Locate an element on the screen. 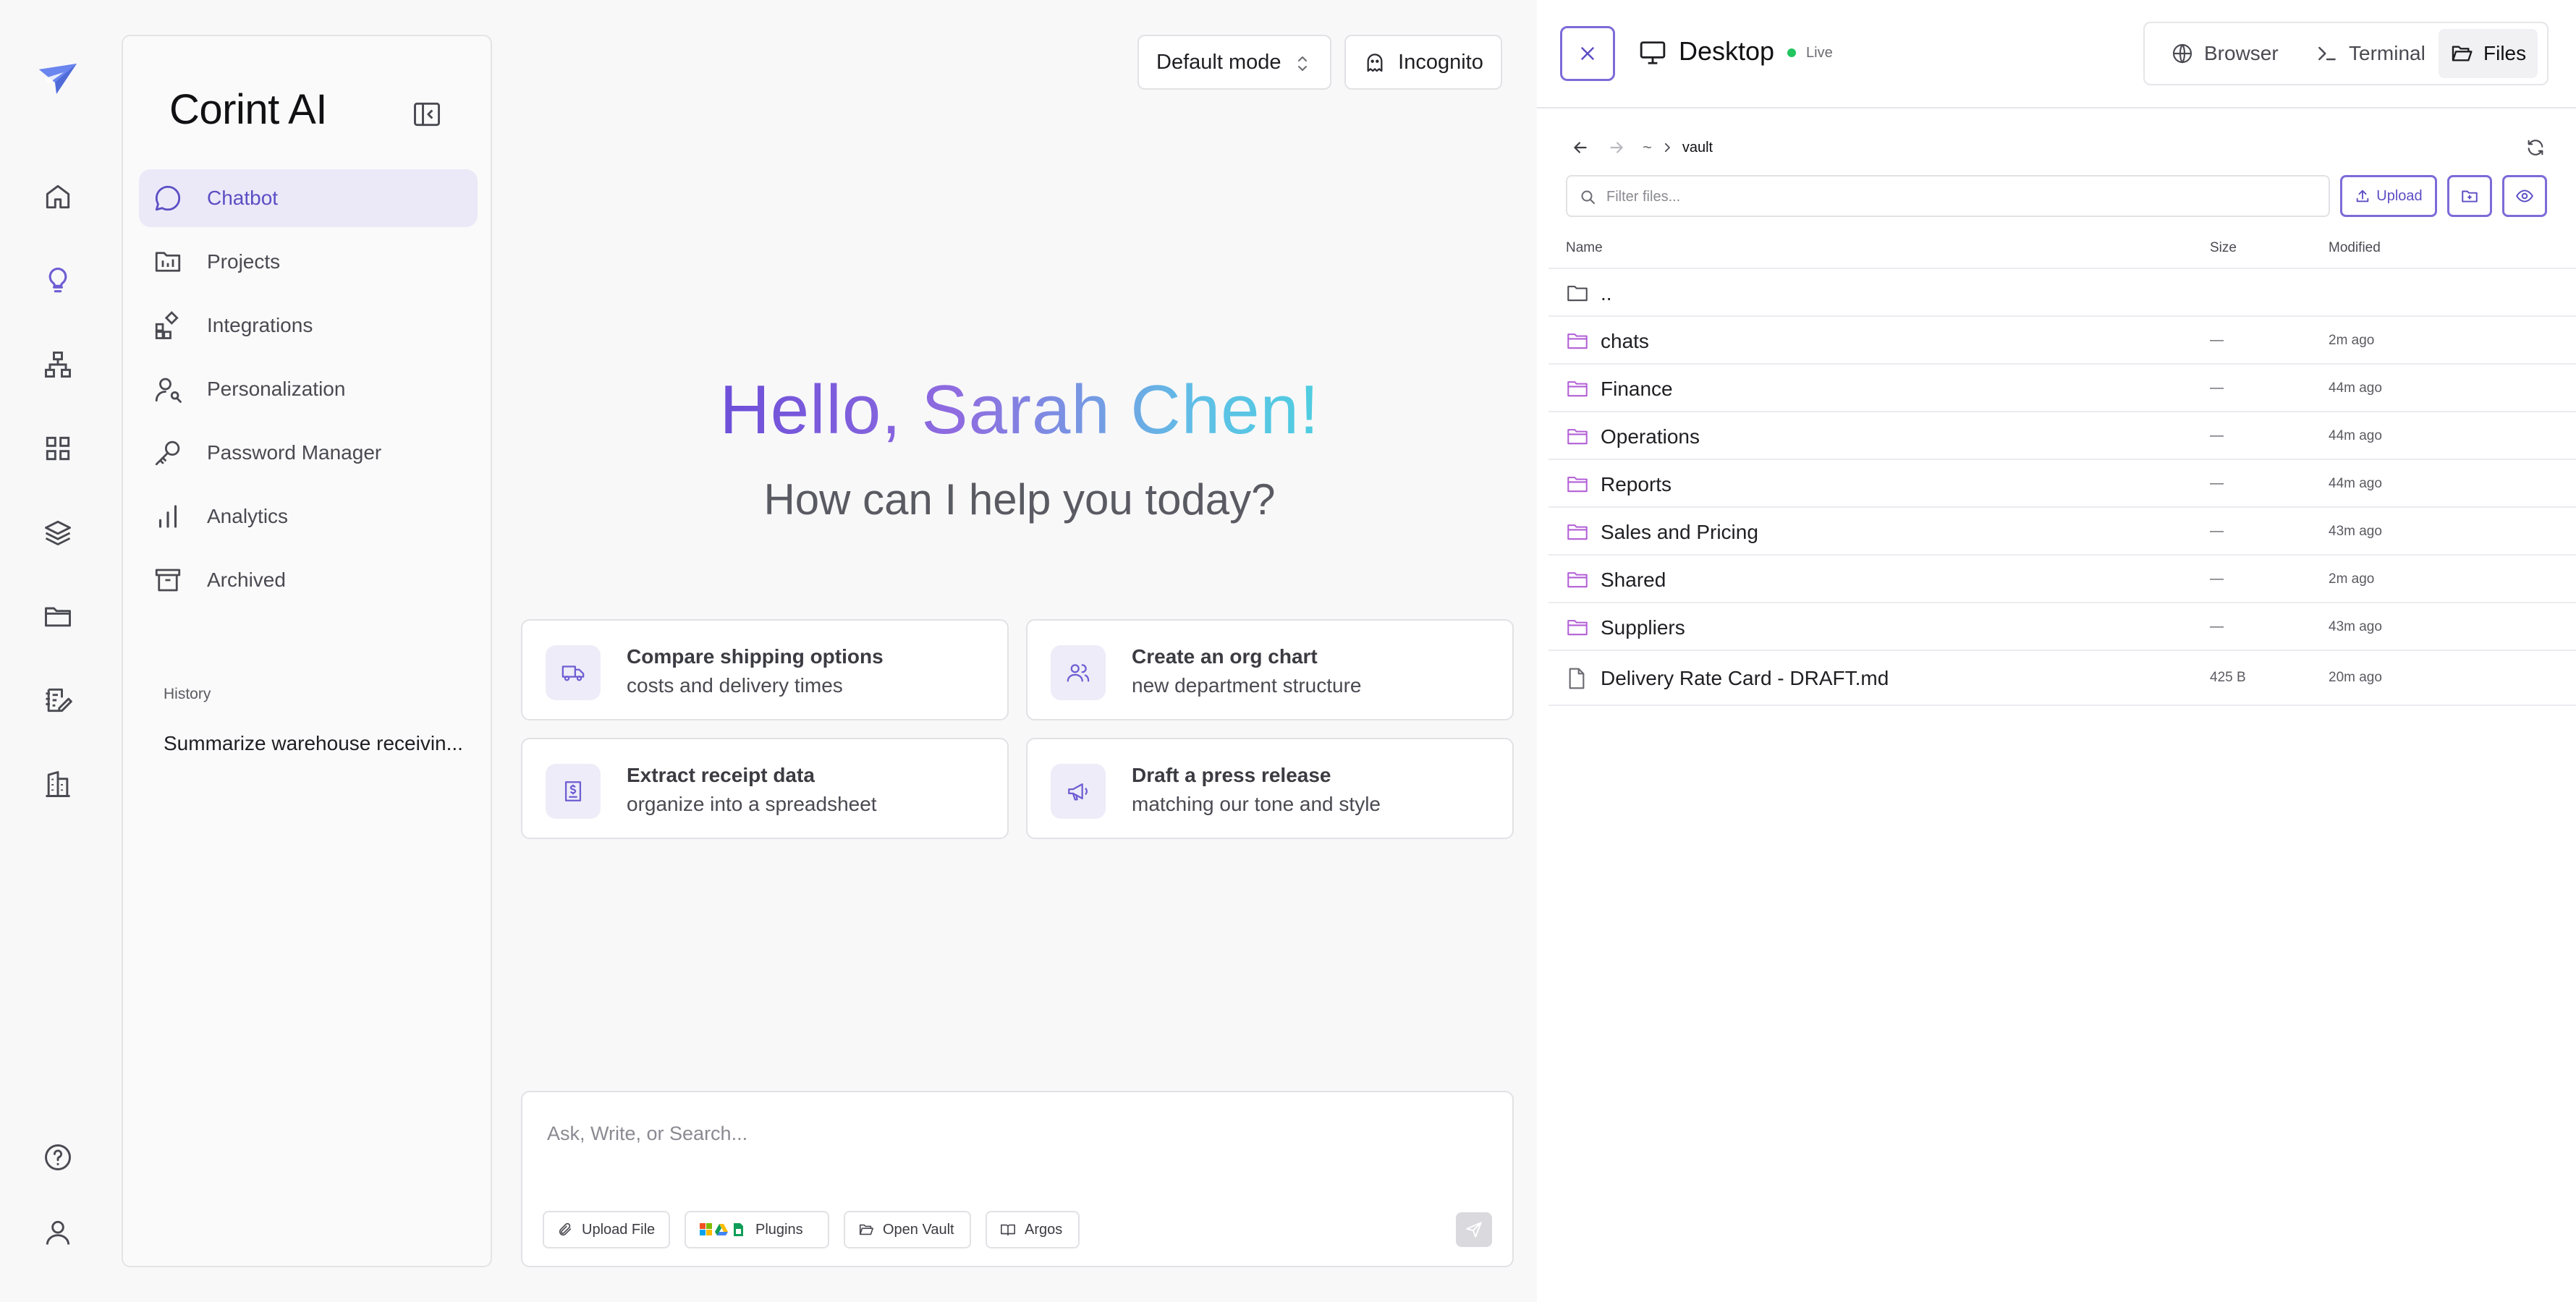 Image resolution: width=2576 pixels, height=1302 pixels. chip-label: Argos is located at coordinates (1044, 1229).